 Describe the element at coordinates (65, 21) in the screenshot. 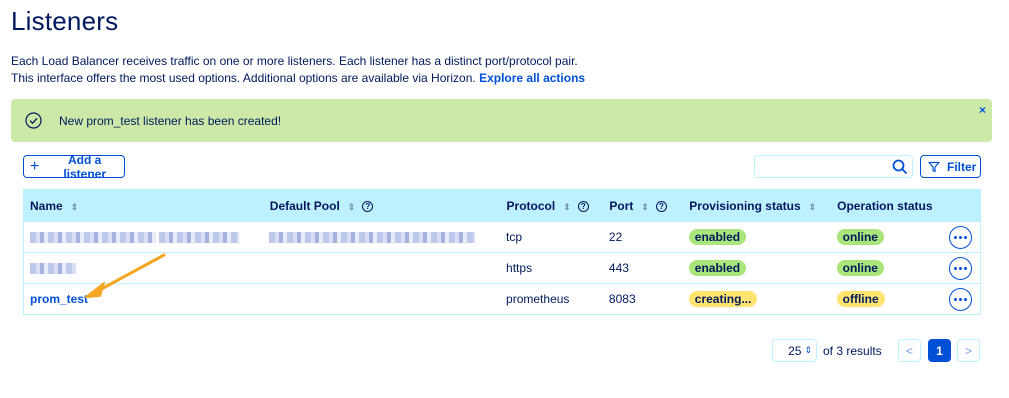

I see `page-title: Listeners` at that location.